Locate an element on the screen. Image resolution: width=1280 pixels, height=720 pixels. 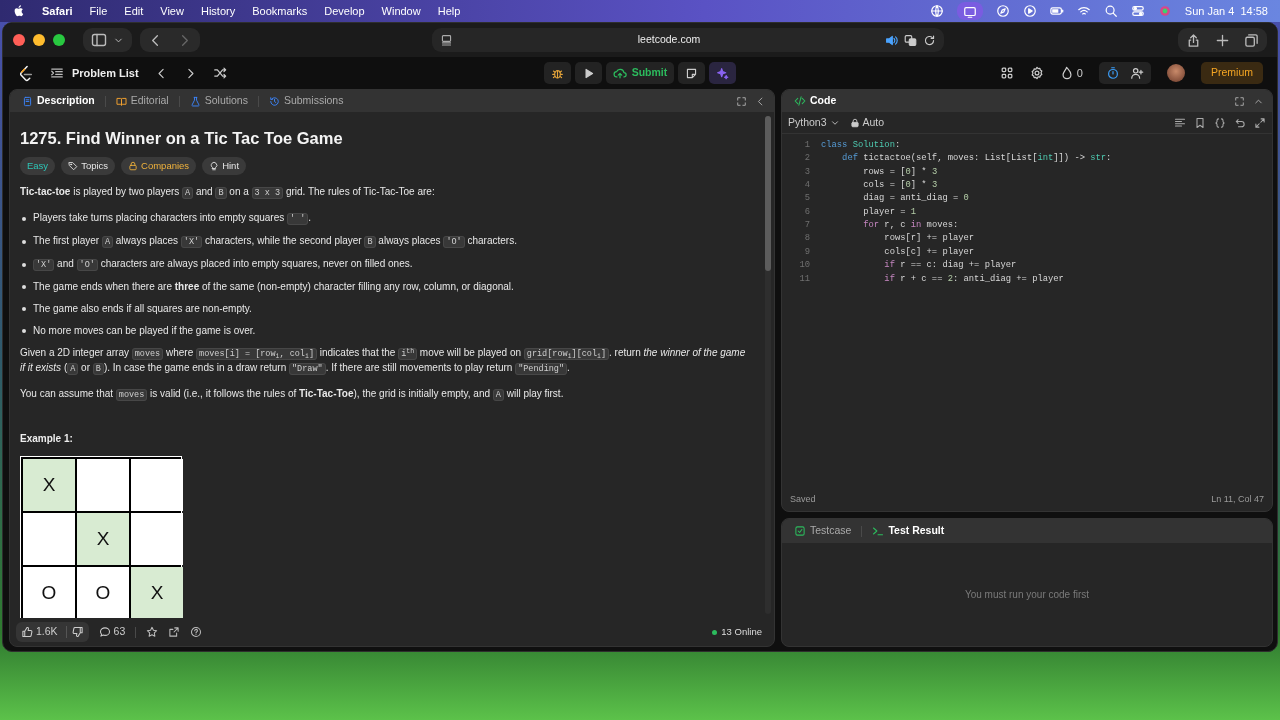
bookmark-icon is located at coordinates (1200, 122).